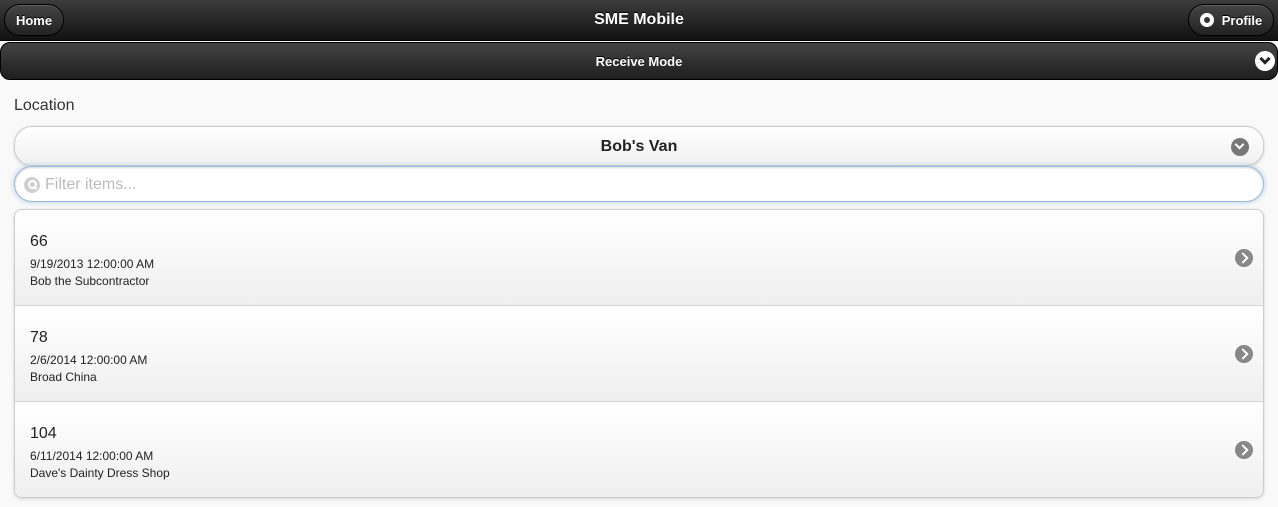 The height and width of the screenshot is (507, 1278). What do you see at coordinates (39, 241) in the screenshot?
I see `item-number: 66` at bounding box center [39, 241].